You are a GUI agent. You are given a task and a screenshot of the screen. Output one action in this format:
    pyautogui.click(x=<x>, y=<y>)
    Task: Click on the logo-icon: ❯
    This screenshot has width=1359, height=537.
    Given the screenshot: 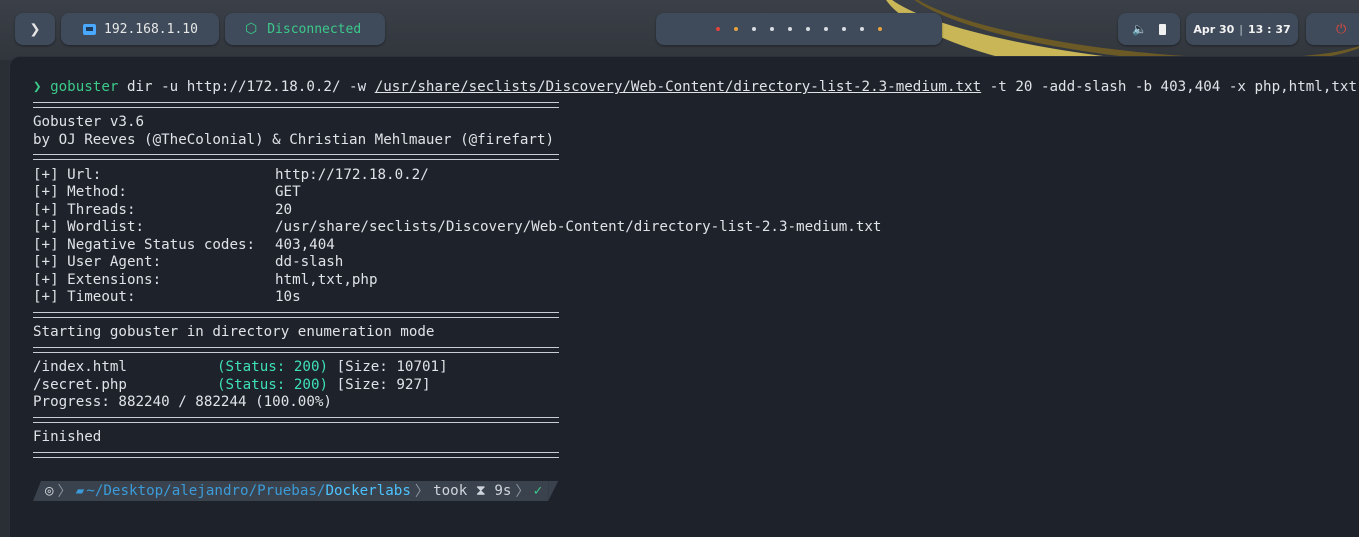 What is the action you would take?
    pyautogui.click(x=35, y=29)
    